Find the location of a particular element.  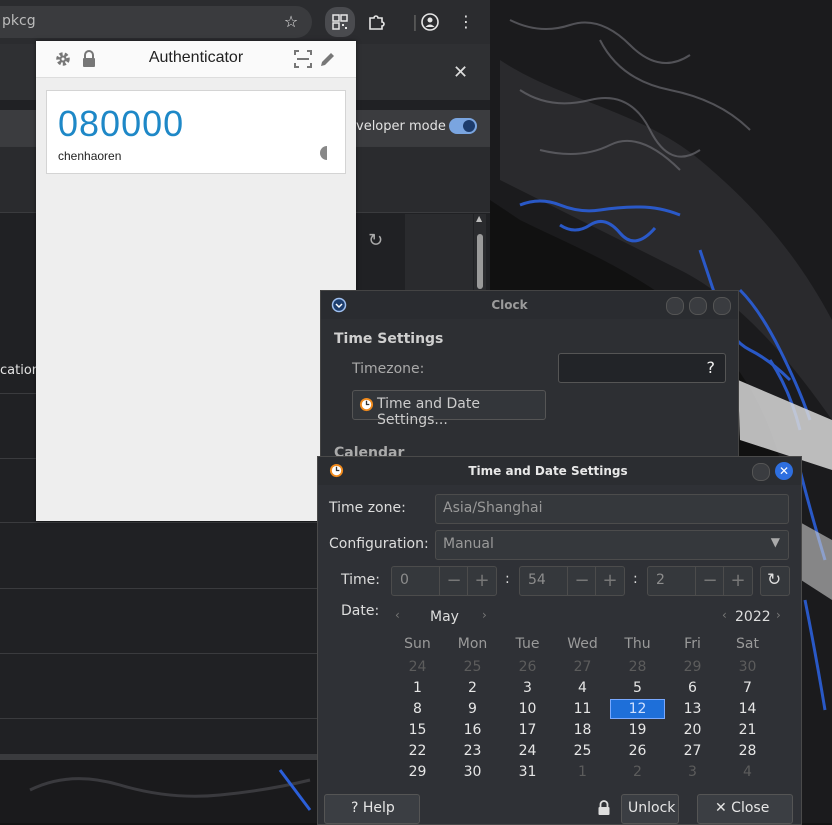

lock-icon is located at coordinates (604, 810).